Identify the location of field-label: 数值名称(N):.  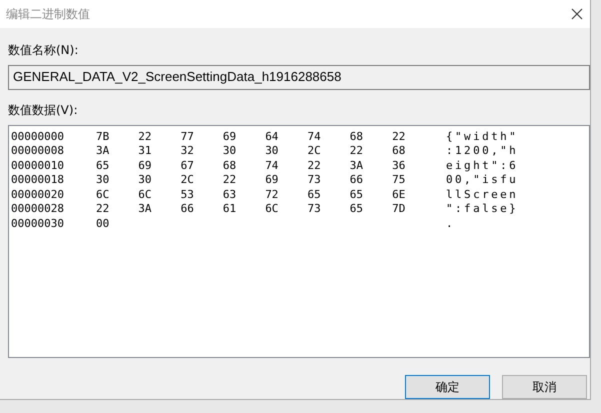
(43, 50).